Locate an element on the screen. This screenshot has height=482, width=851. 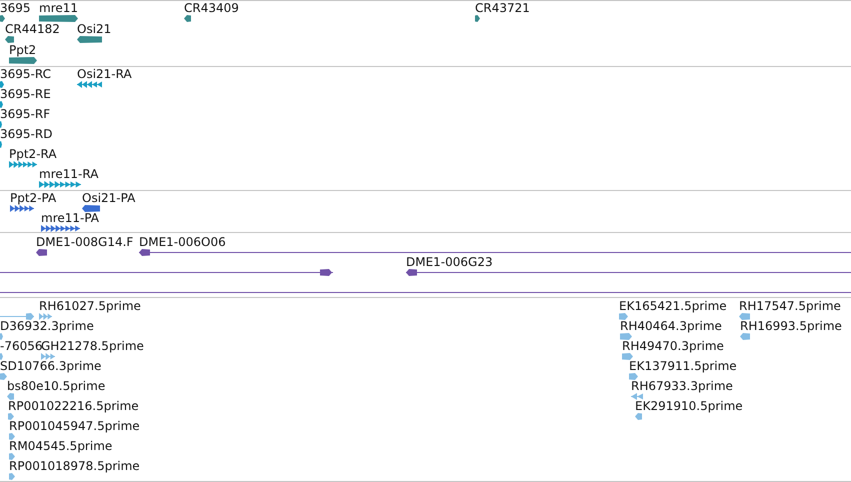
feature-label: RP001018978.5prime is located at coordinates (74, 466).